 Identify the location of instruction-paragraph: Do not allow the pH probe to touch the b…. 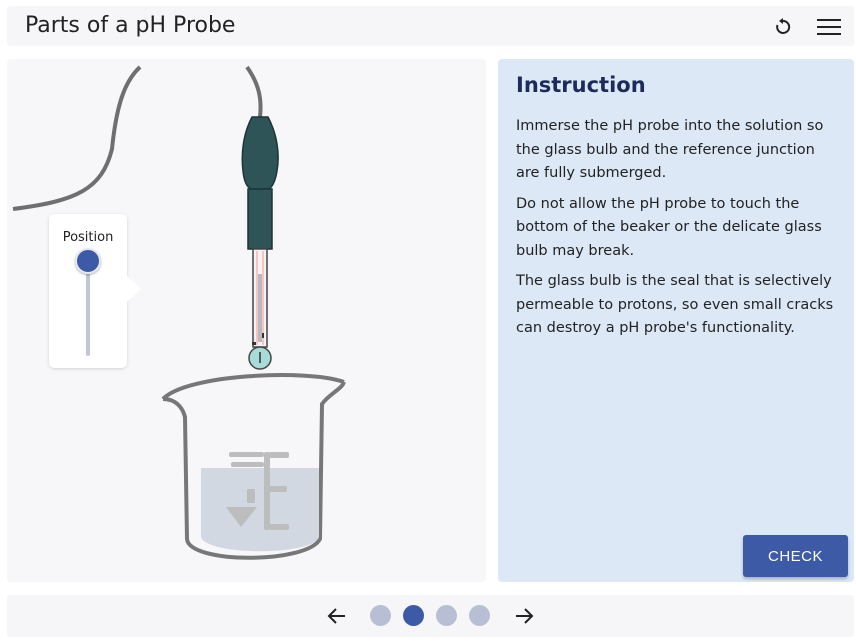
(669, 227).